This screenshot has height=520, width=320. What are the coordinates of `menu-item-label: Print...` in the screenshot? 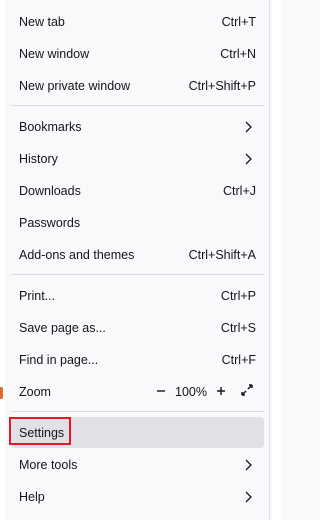 It's located at (37, 295).